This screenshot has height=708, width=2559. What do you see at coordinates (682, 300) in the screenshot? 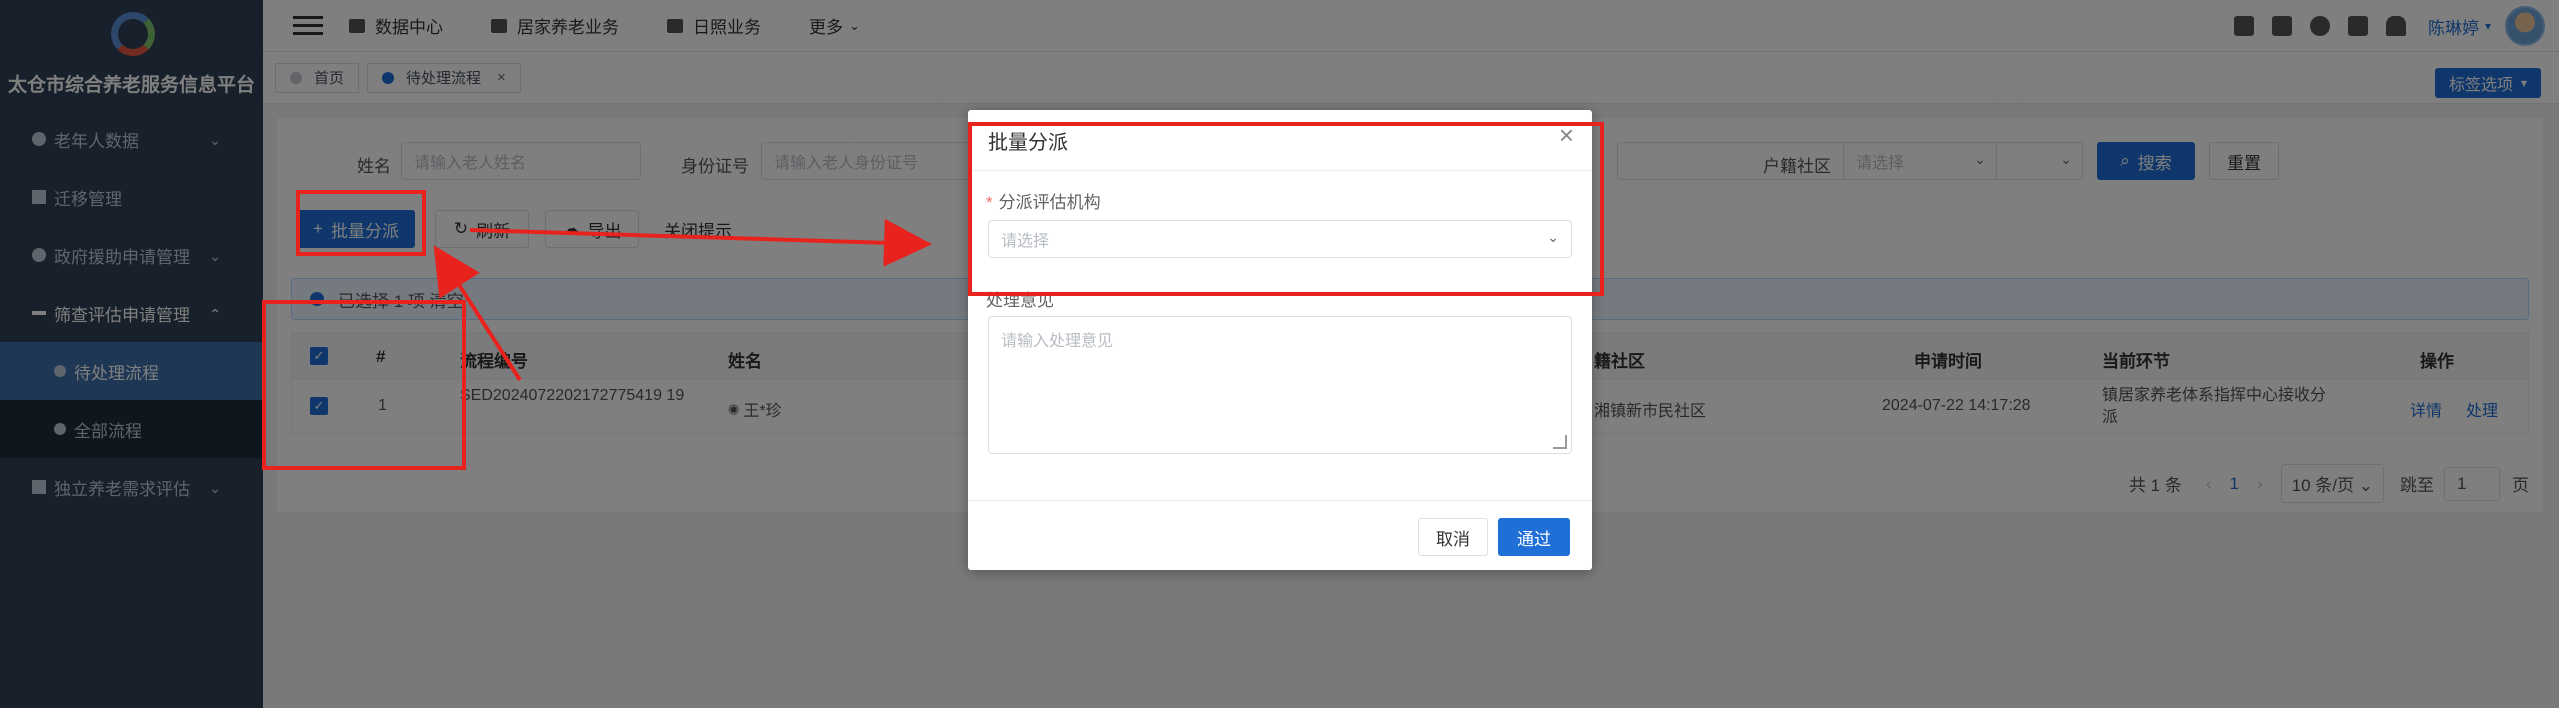
I see `annotation-arrows` at bounding box center [682, 300].